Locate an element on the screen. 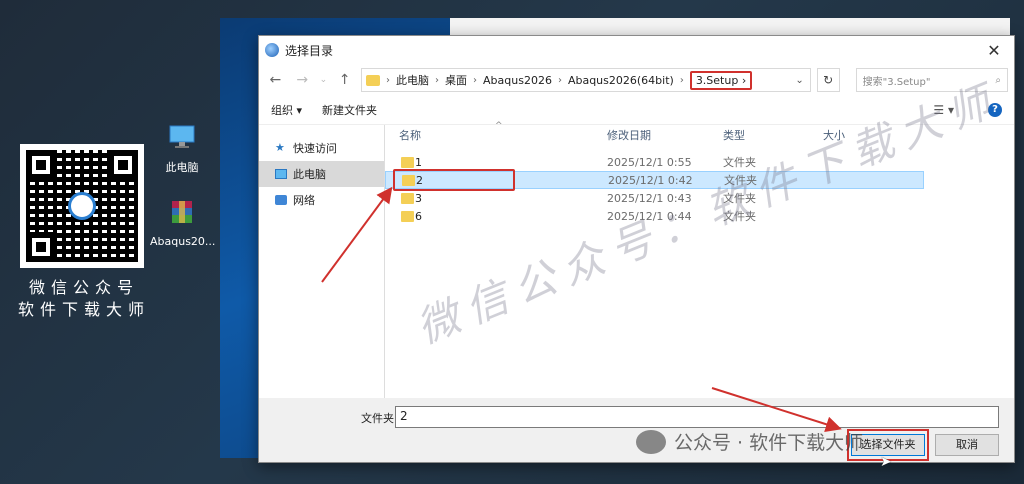  wechat-icon is located at coordinates (651, 441).